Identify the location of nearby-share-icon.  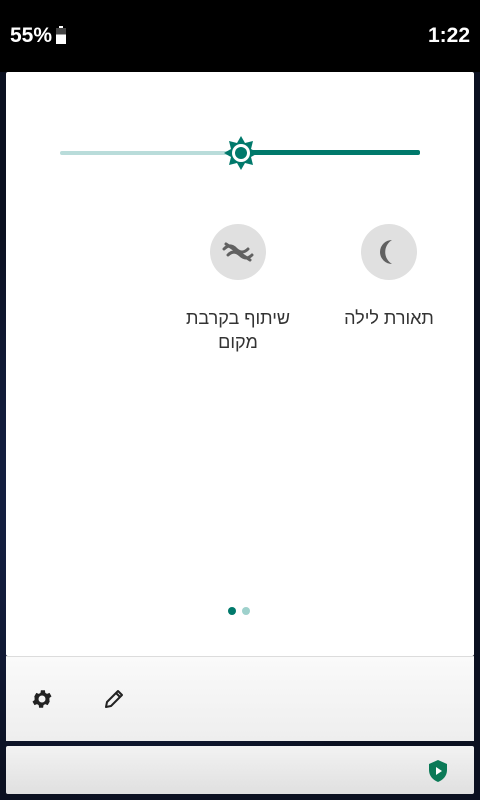
(238, 252).